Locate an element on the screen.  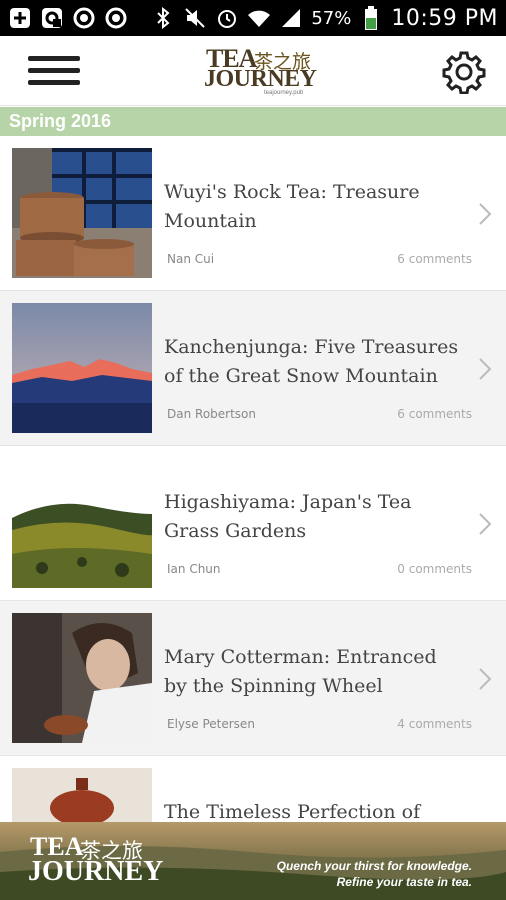
clock: 10:59 PM is located at coordinates (444, 18).